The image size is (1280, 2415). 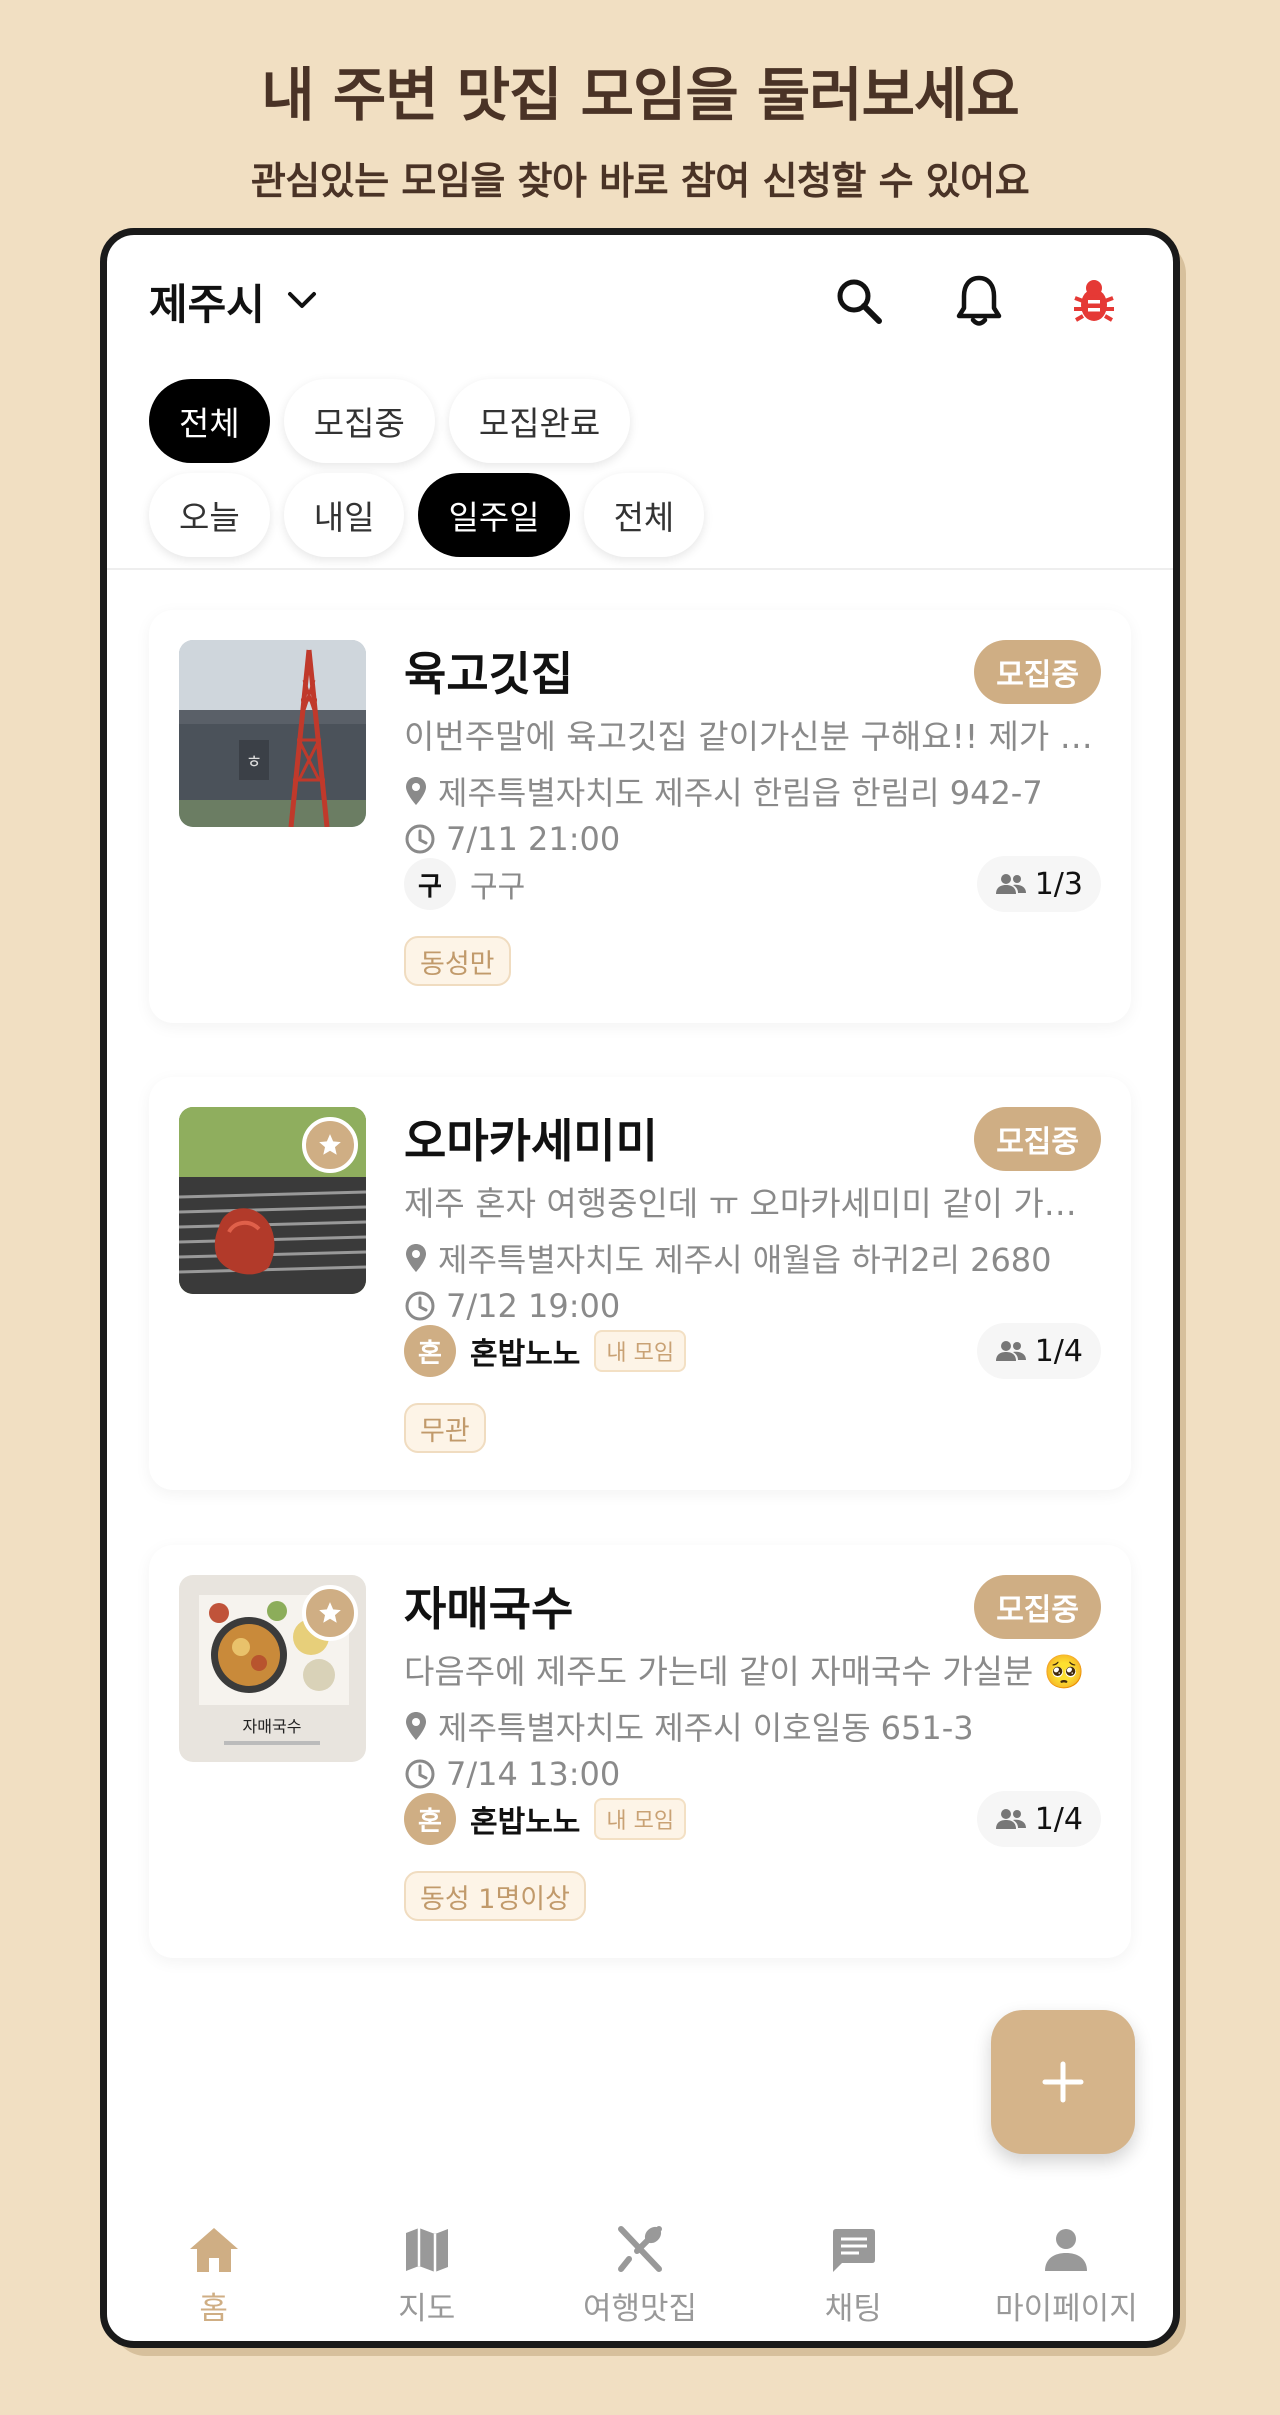 What do you see at coordinates (854, 2250) in the screenshot?
I see `chat-icon` at bounding box center [854, 2250].